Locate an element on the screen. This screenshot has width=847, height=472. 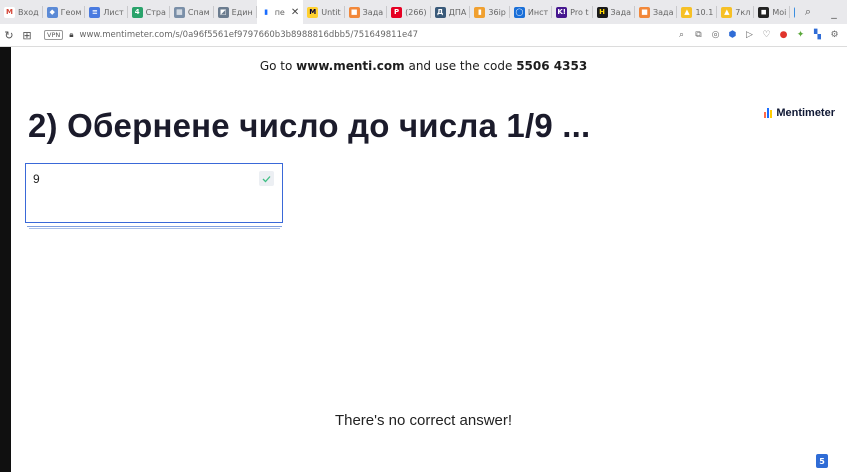
minimize-icon: _ is located at coordinates (834, 12).